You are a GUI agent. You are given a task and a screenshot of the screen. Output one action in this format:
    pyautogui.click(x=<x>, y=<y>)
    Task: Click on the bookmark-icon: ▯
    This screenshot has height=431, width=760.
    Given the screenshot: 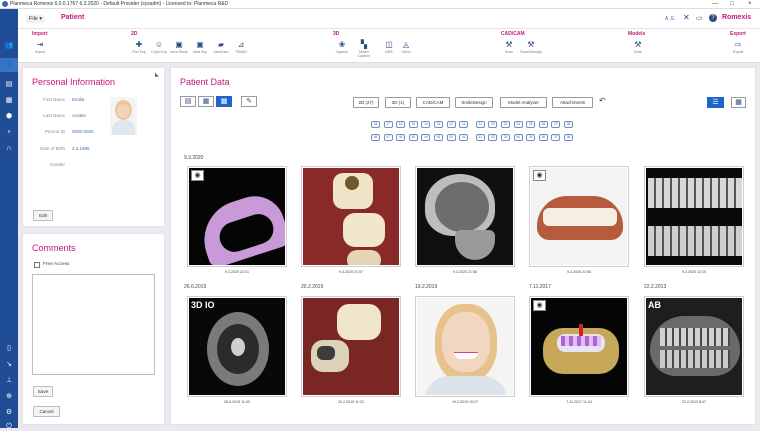 What is the action you would take?
    pyautogui.click(x=9, y=349)
    